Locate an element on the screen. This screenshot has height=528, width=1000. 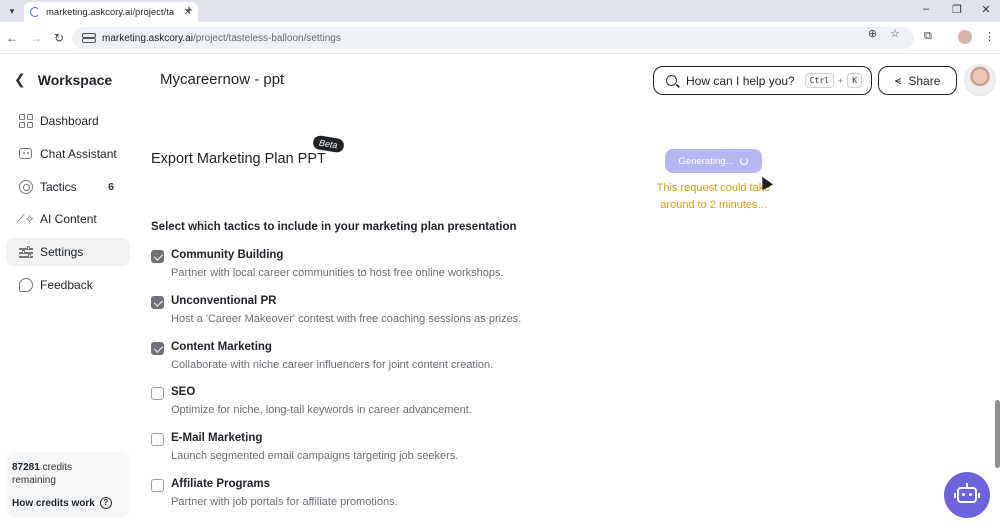
sidebar-item-label: Feedback is located at coordinates (66, 284).